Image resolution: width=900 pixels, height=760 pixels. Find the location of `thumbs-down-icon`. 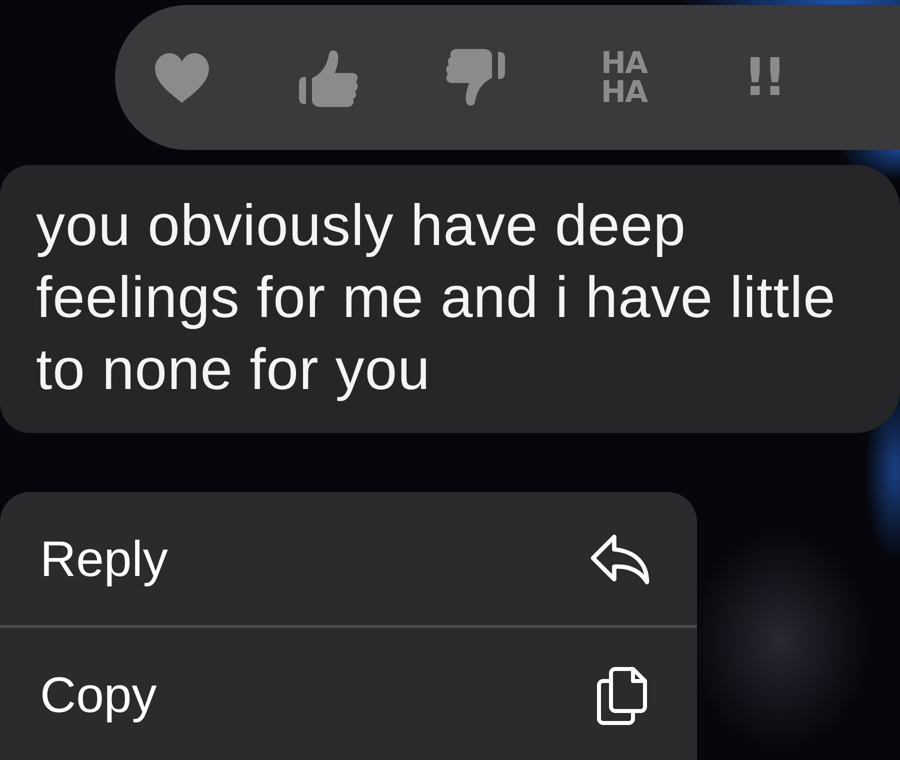

thumbs-down-icon is located at coordinates (476, 78).